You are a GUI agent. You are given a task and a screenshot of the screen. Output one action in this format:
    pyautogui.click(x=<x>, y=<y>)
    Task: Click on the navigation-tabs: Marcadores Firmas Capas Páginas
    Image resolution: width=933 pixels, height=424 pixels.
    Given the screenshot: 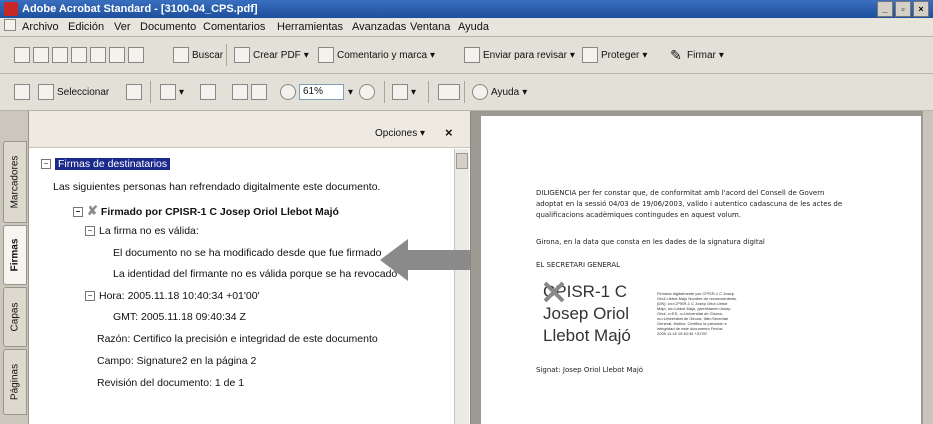 What is the action you would take?
    pyautogui.click(x=14, y=267)
    